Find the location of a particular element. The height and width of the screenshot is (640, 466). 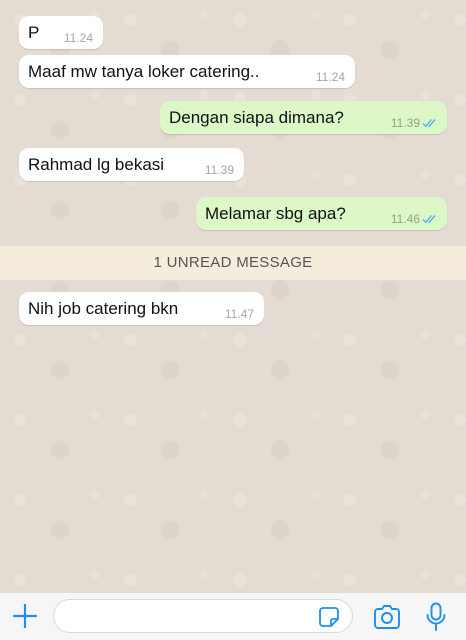

message-text: Nih job catering bkn is located at coordinates (103, 308).